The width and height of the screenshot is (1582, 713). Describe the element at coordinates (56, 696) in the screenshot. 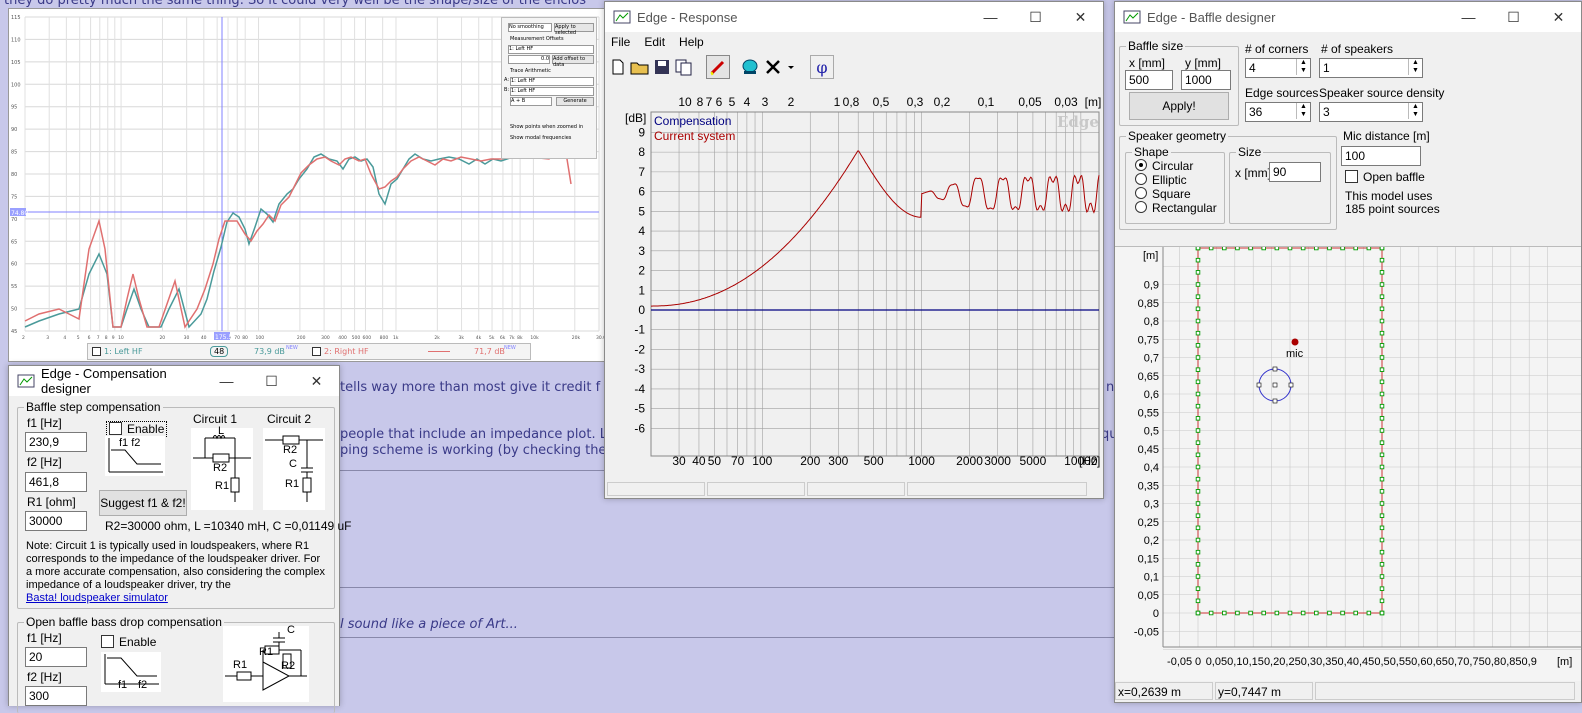

I see `ob-f2-input: 300` at that location.